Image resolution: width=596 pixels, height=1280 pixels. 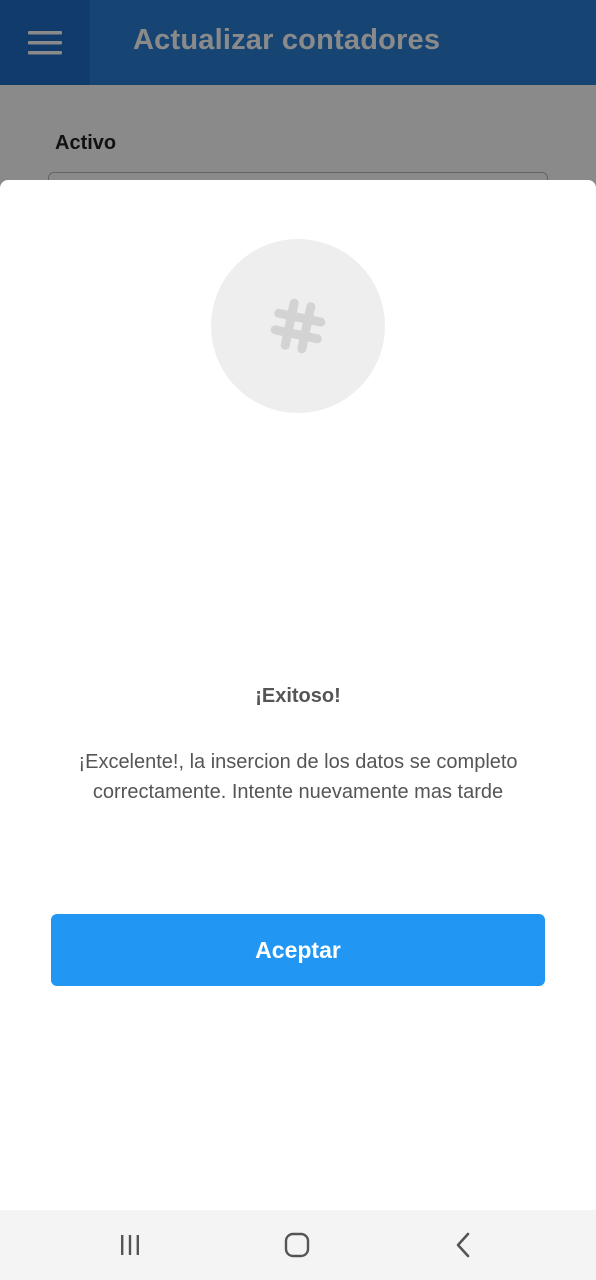 I want to click on recent-apps-button, so click(x=130, y=1245).